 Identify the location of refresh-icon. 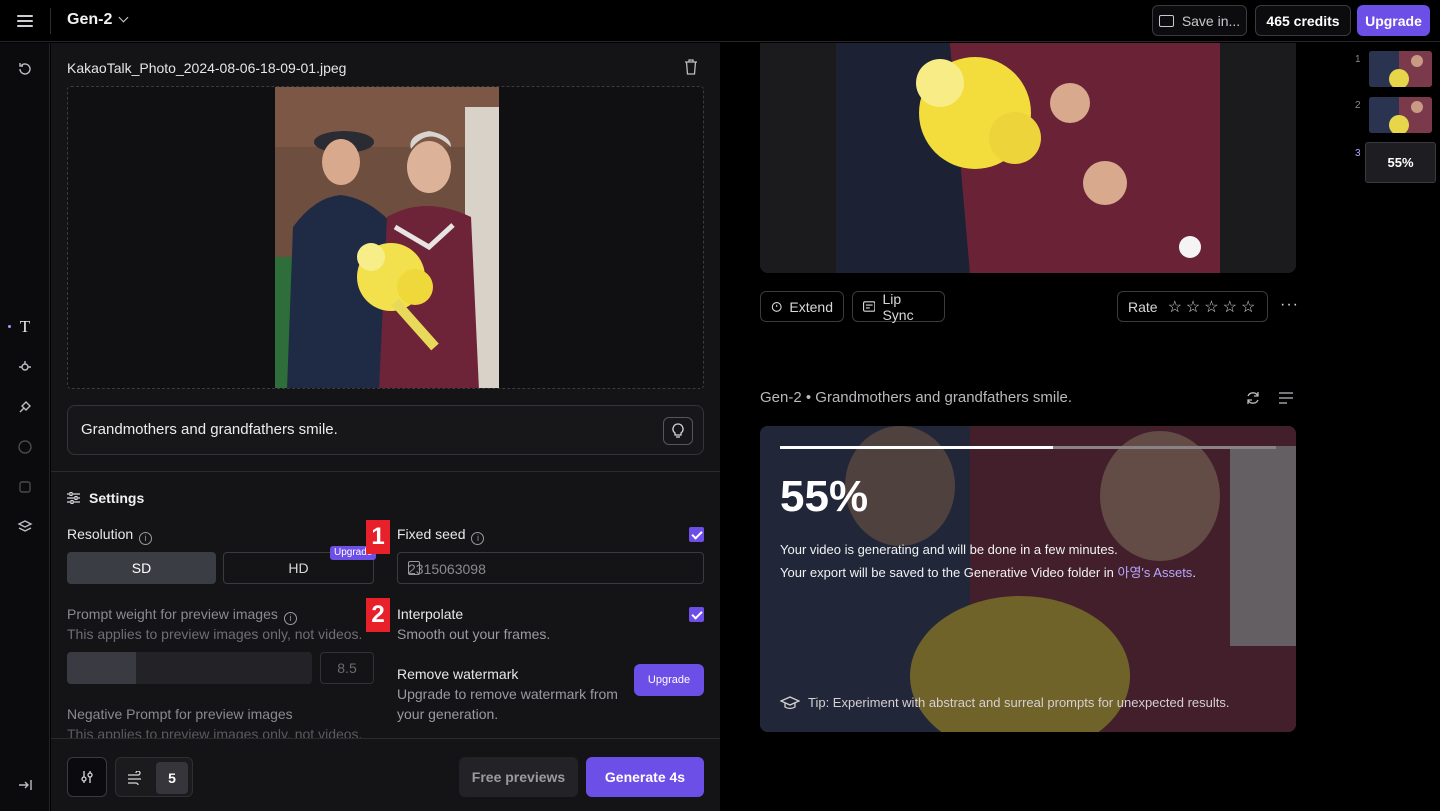
(1253, 398).